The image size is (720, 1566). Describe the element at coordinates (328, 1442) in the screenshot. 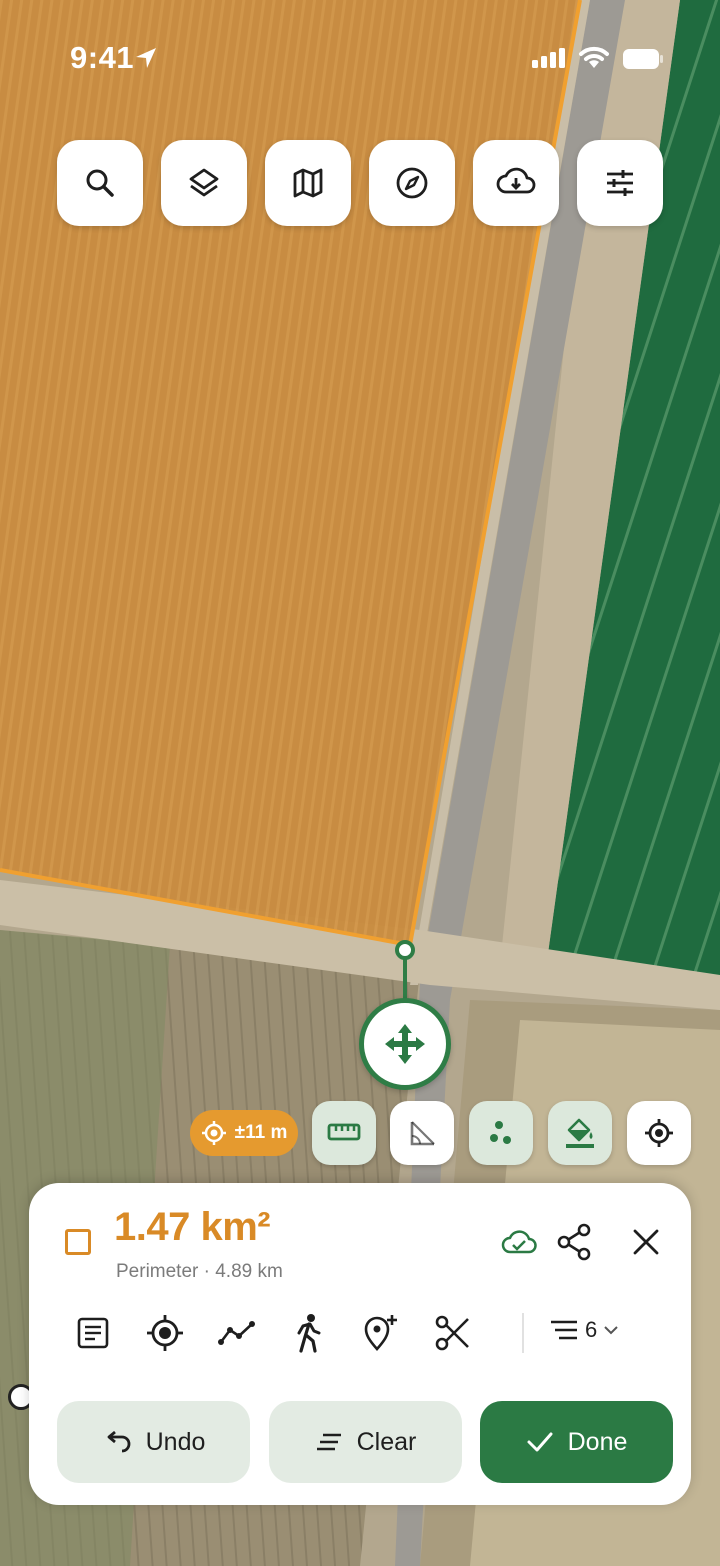

I see `clear-icon` at that location.